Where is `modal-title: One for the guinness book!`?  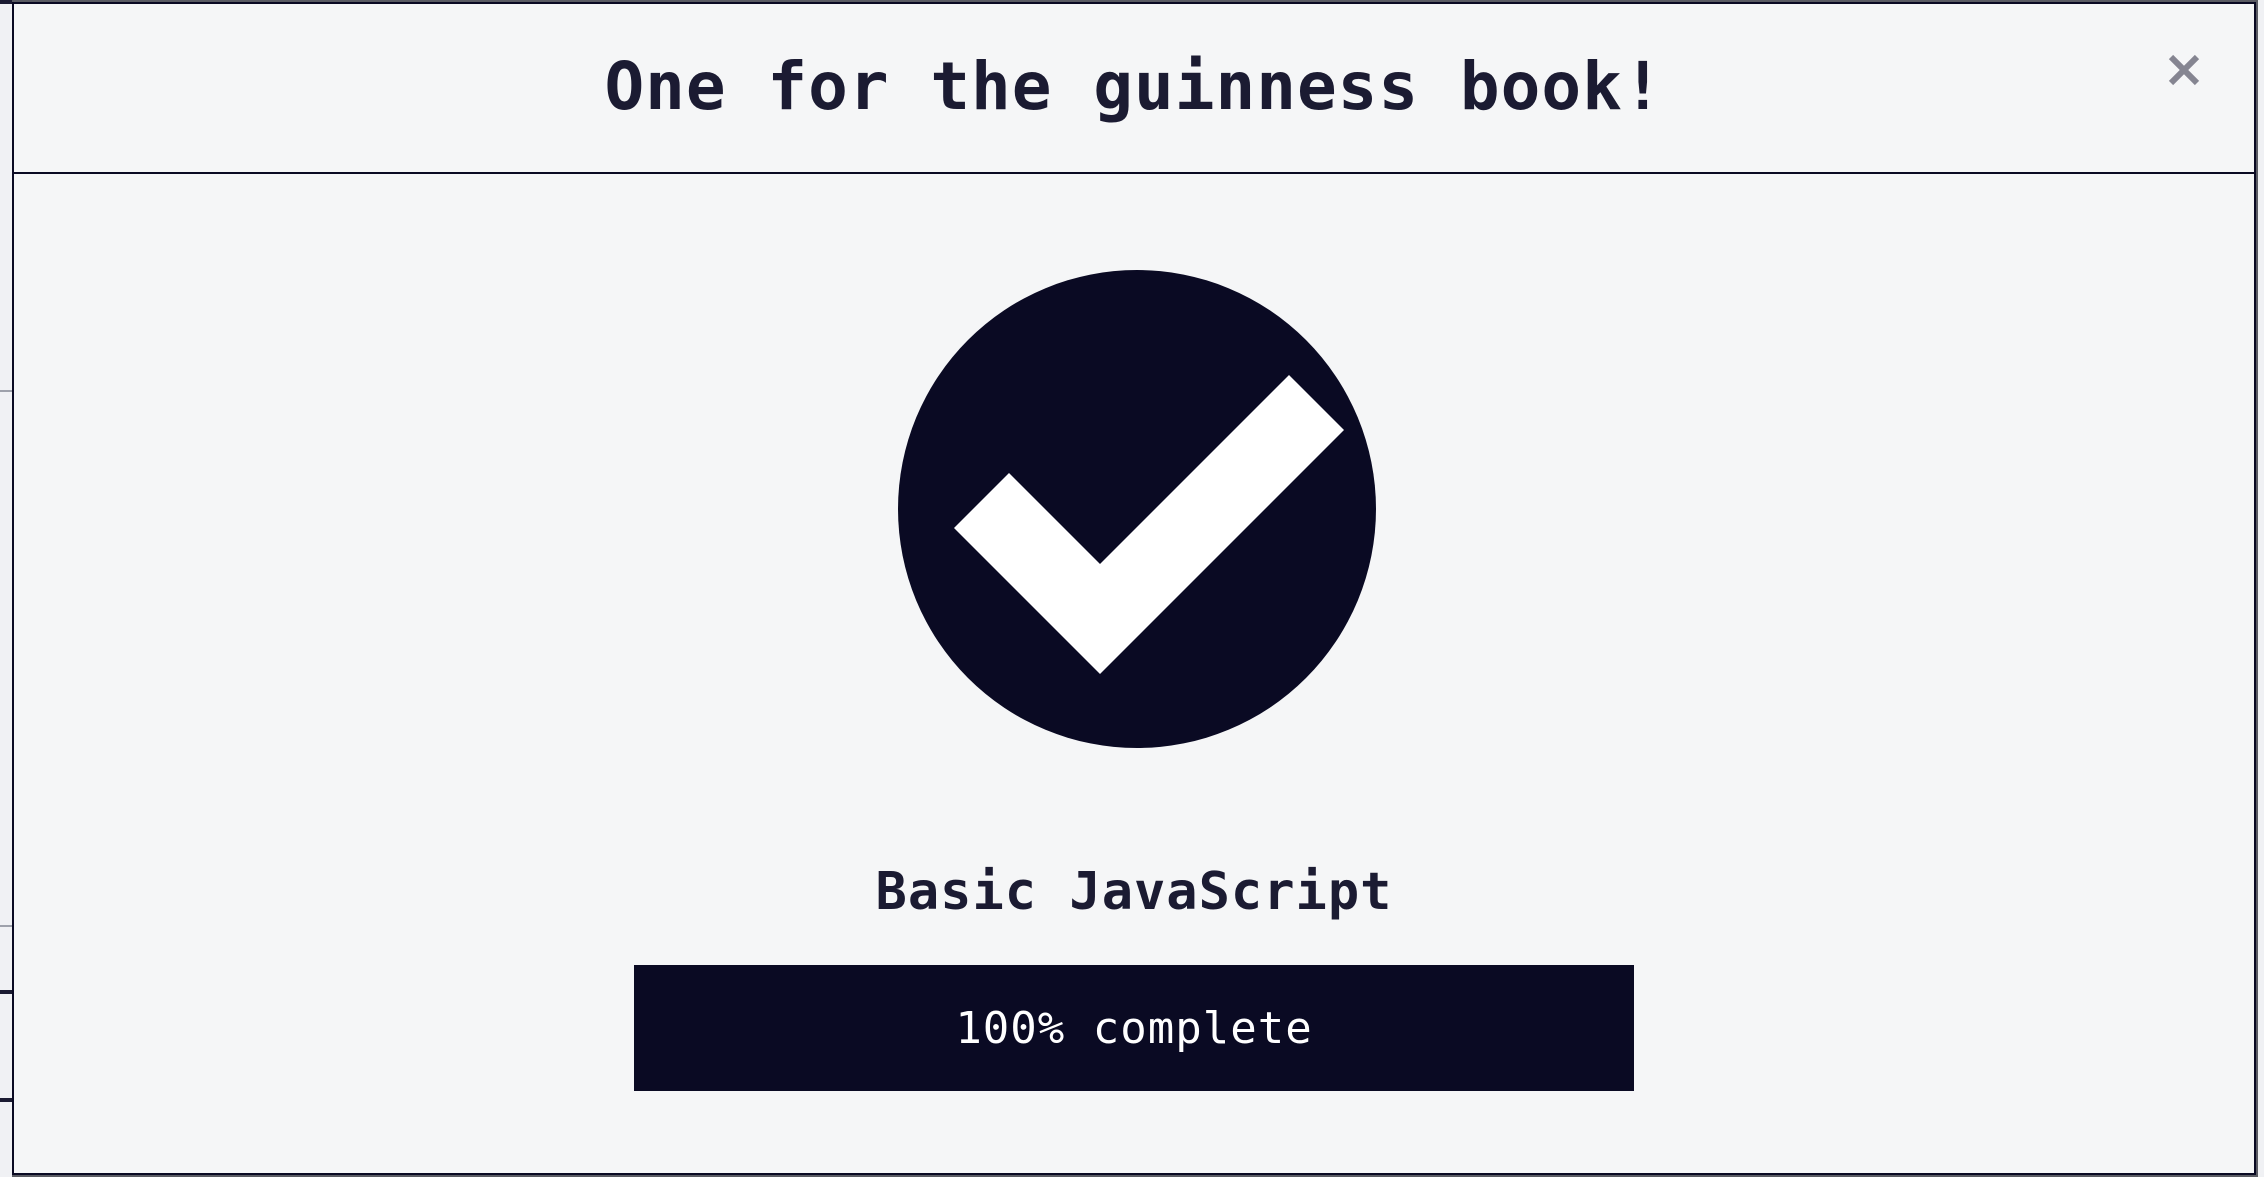
modal-title: One for the guinness book! is located at coordinates (1134, 86).